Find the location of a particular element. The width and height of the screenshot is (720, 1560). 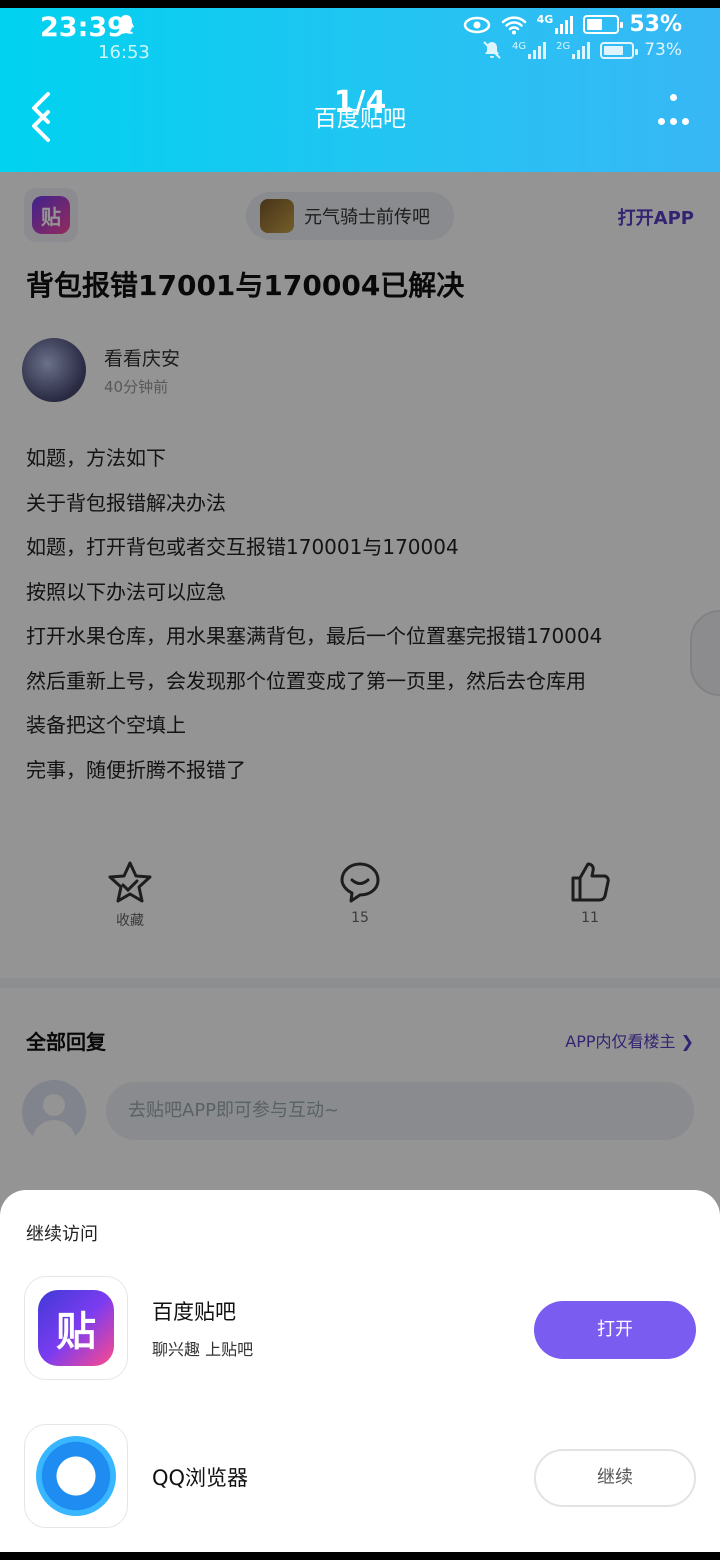

header-title-group: 1/4 百度贴吧 is located at coordinates (360, 109).